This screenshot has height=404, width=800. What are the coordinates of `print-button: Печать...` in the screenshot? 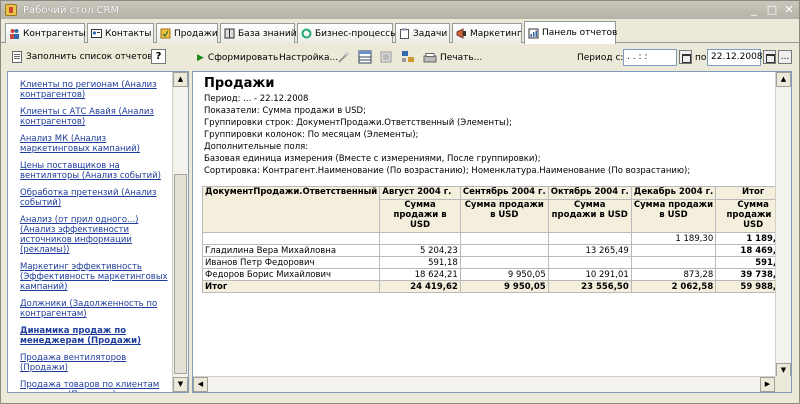 It's located at (452, 57).